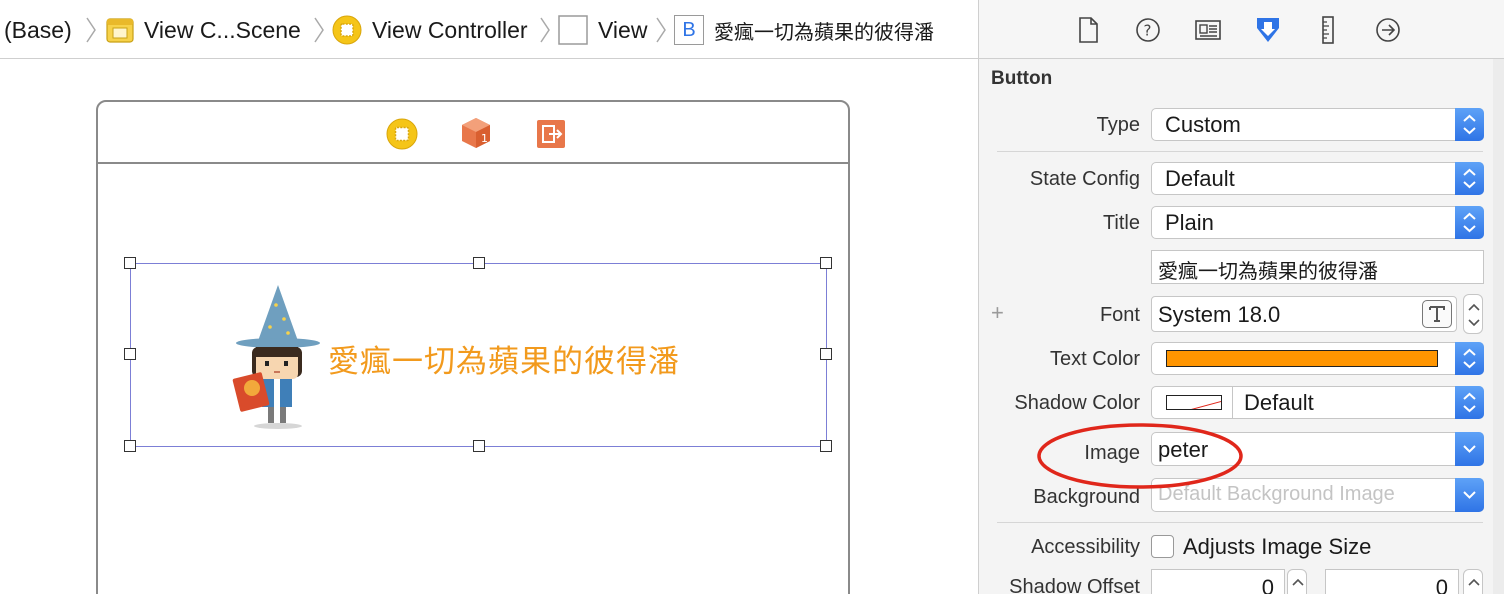  I want to click on font-size-stepper, so click(1473, 314).